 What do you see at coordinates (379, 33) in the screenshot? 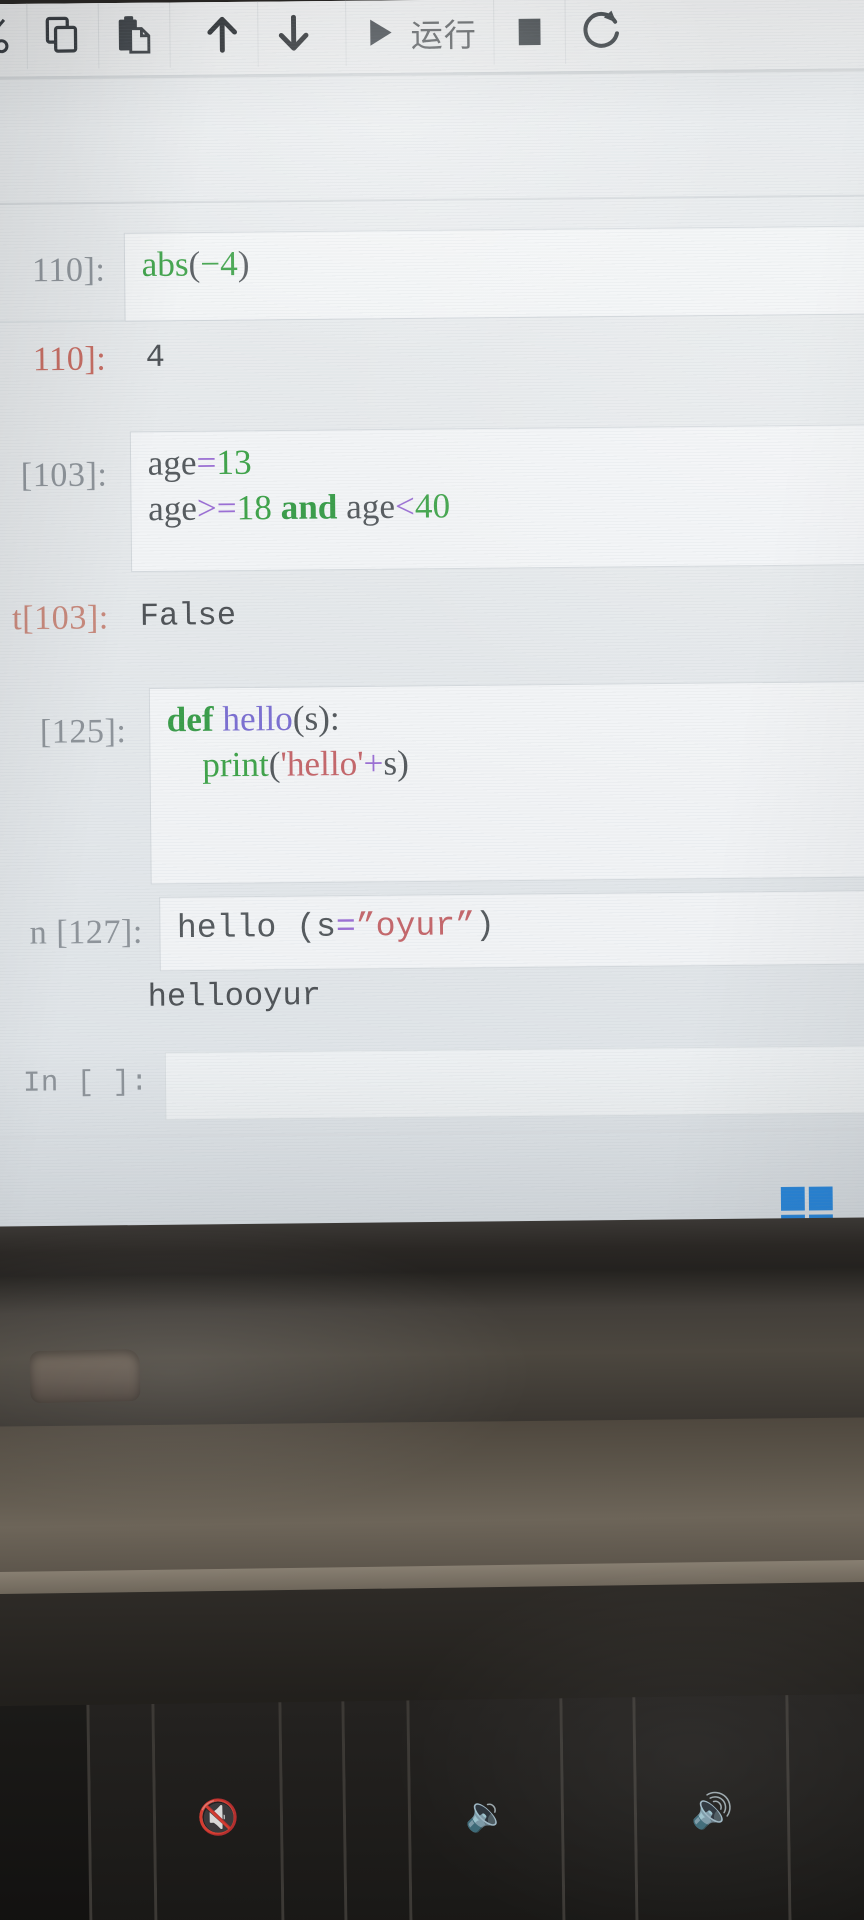
I see `play-icon` at bounding box center [379, 33].